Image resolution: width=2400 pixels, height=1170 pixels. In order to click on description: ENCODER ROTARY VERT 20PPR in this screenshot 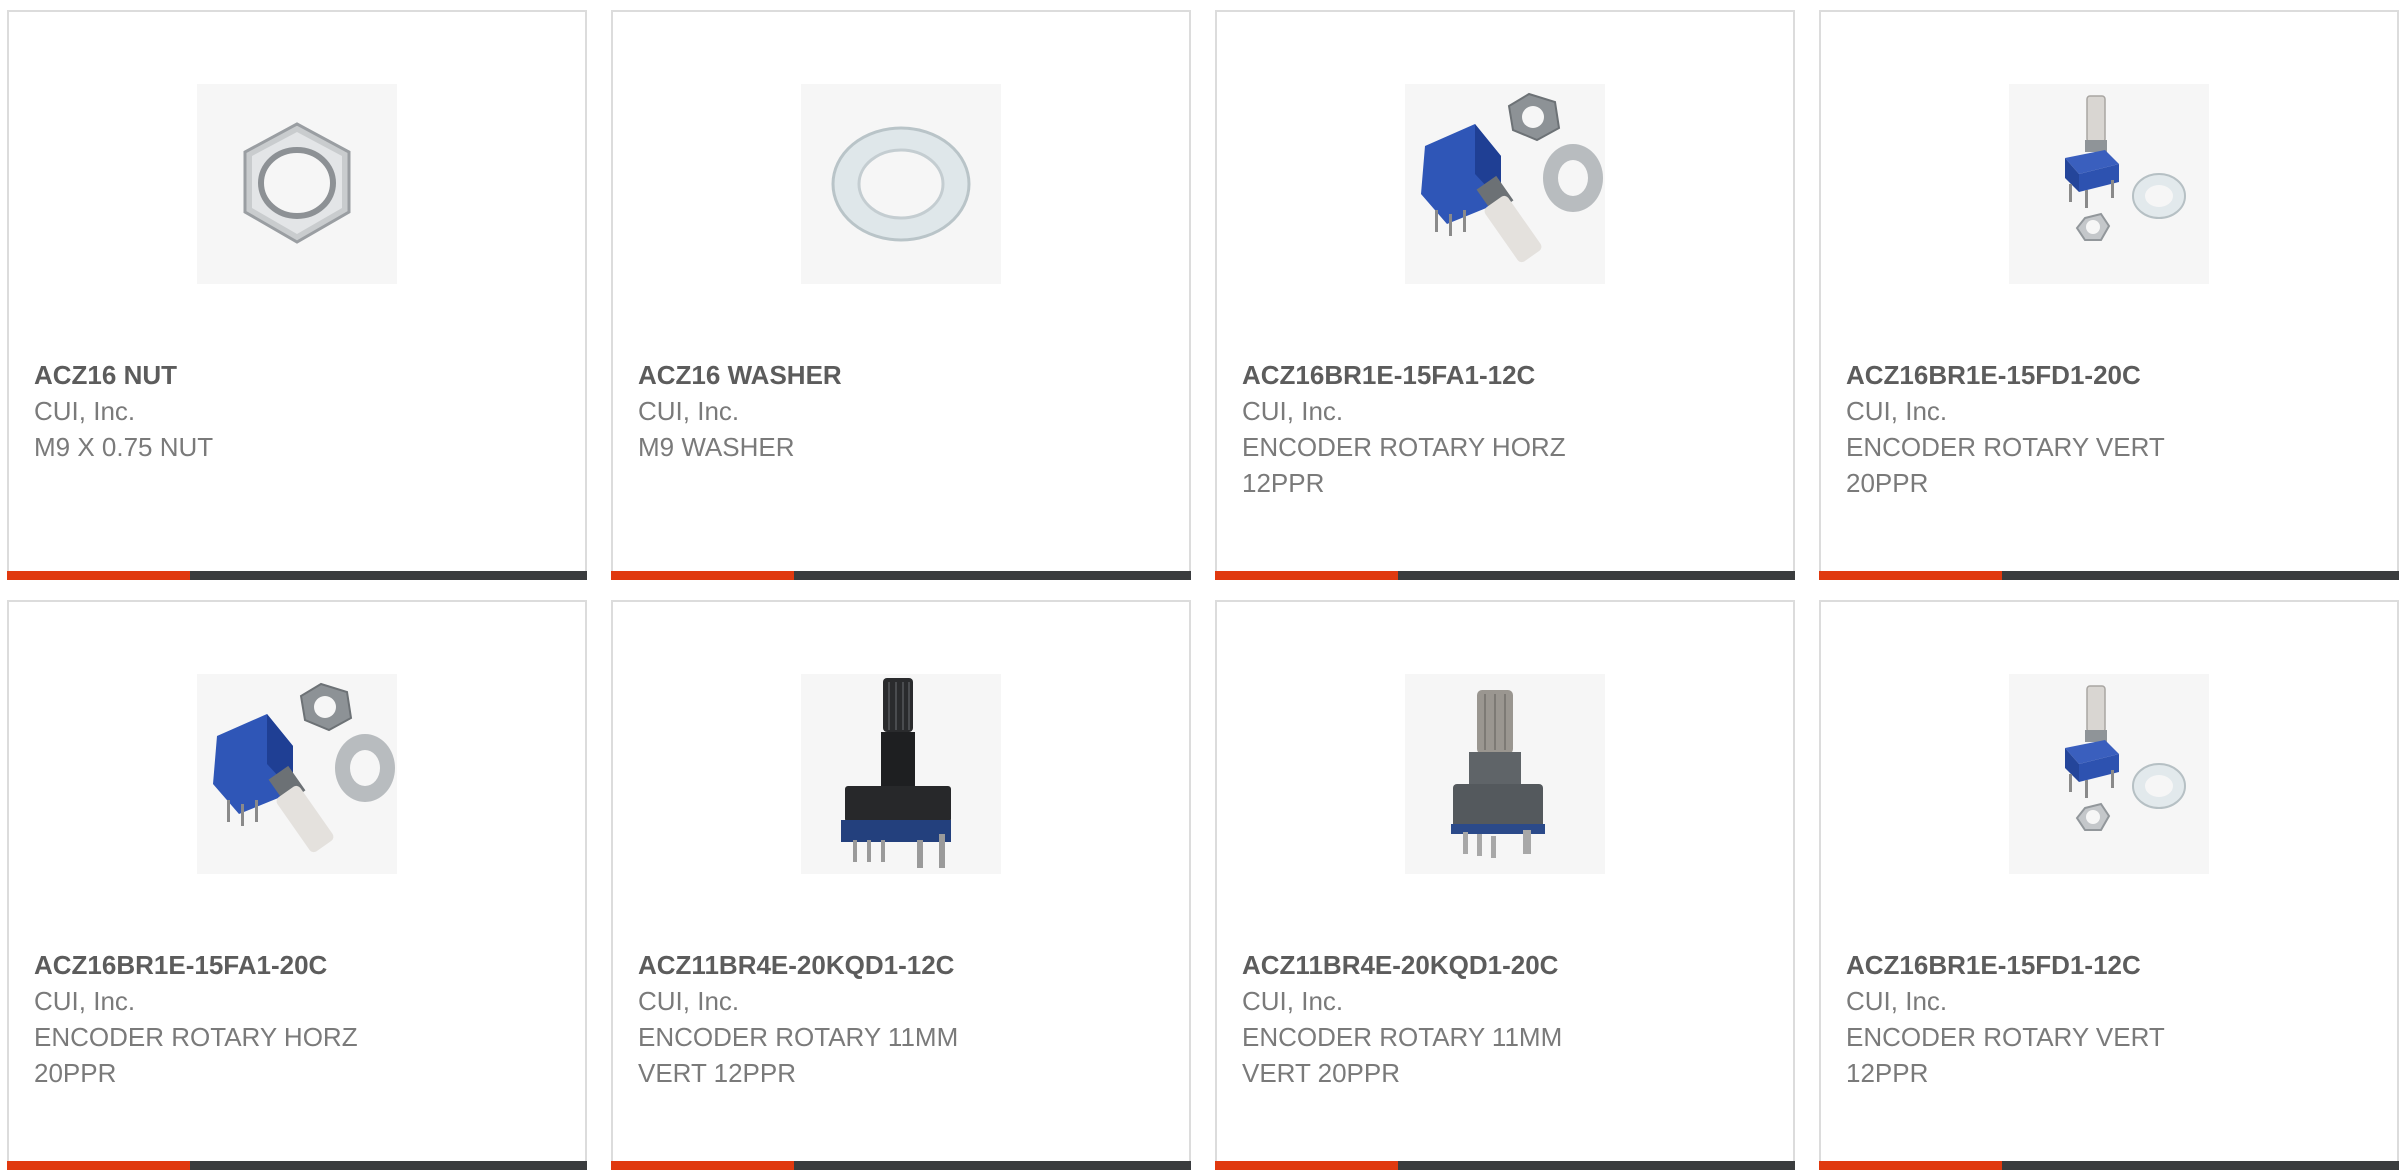, I will do `click(2005, 465)`.